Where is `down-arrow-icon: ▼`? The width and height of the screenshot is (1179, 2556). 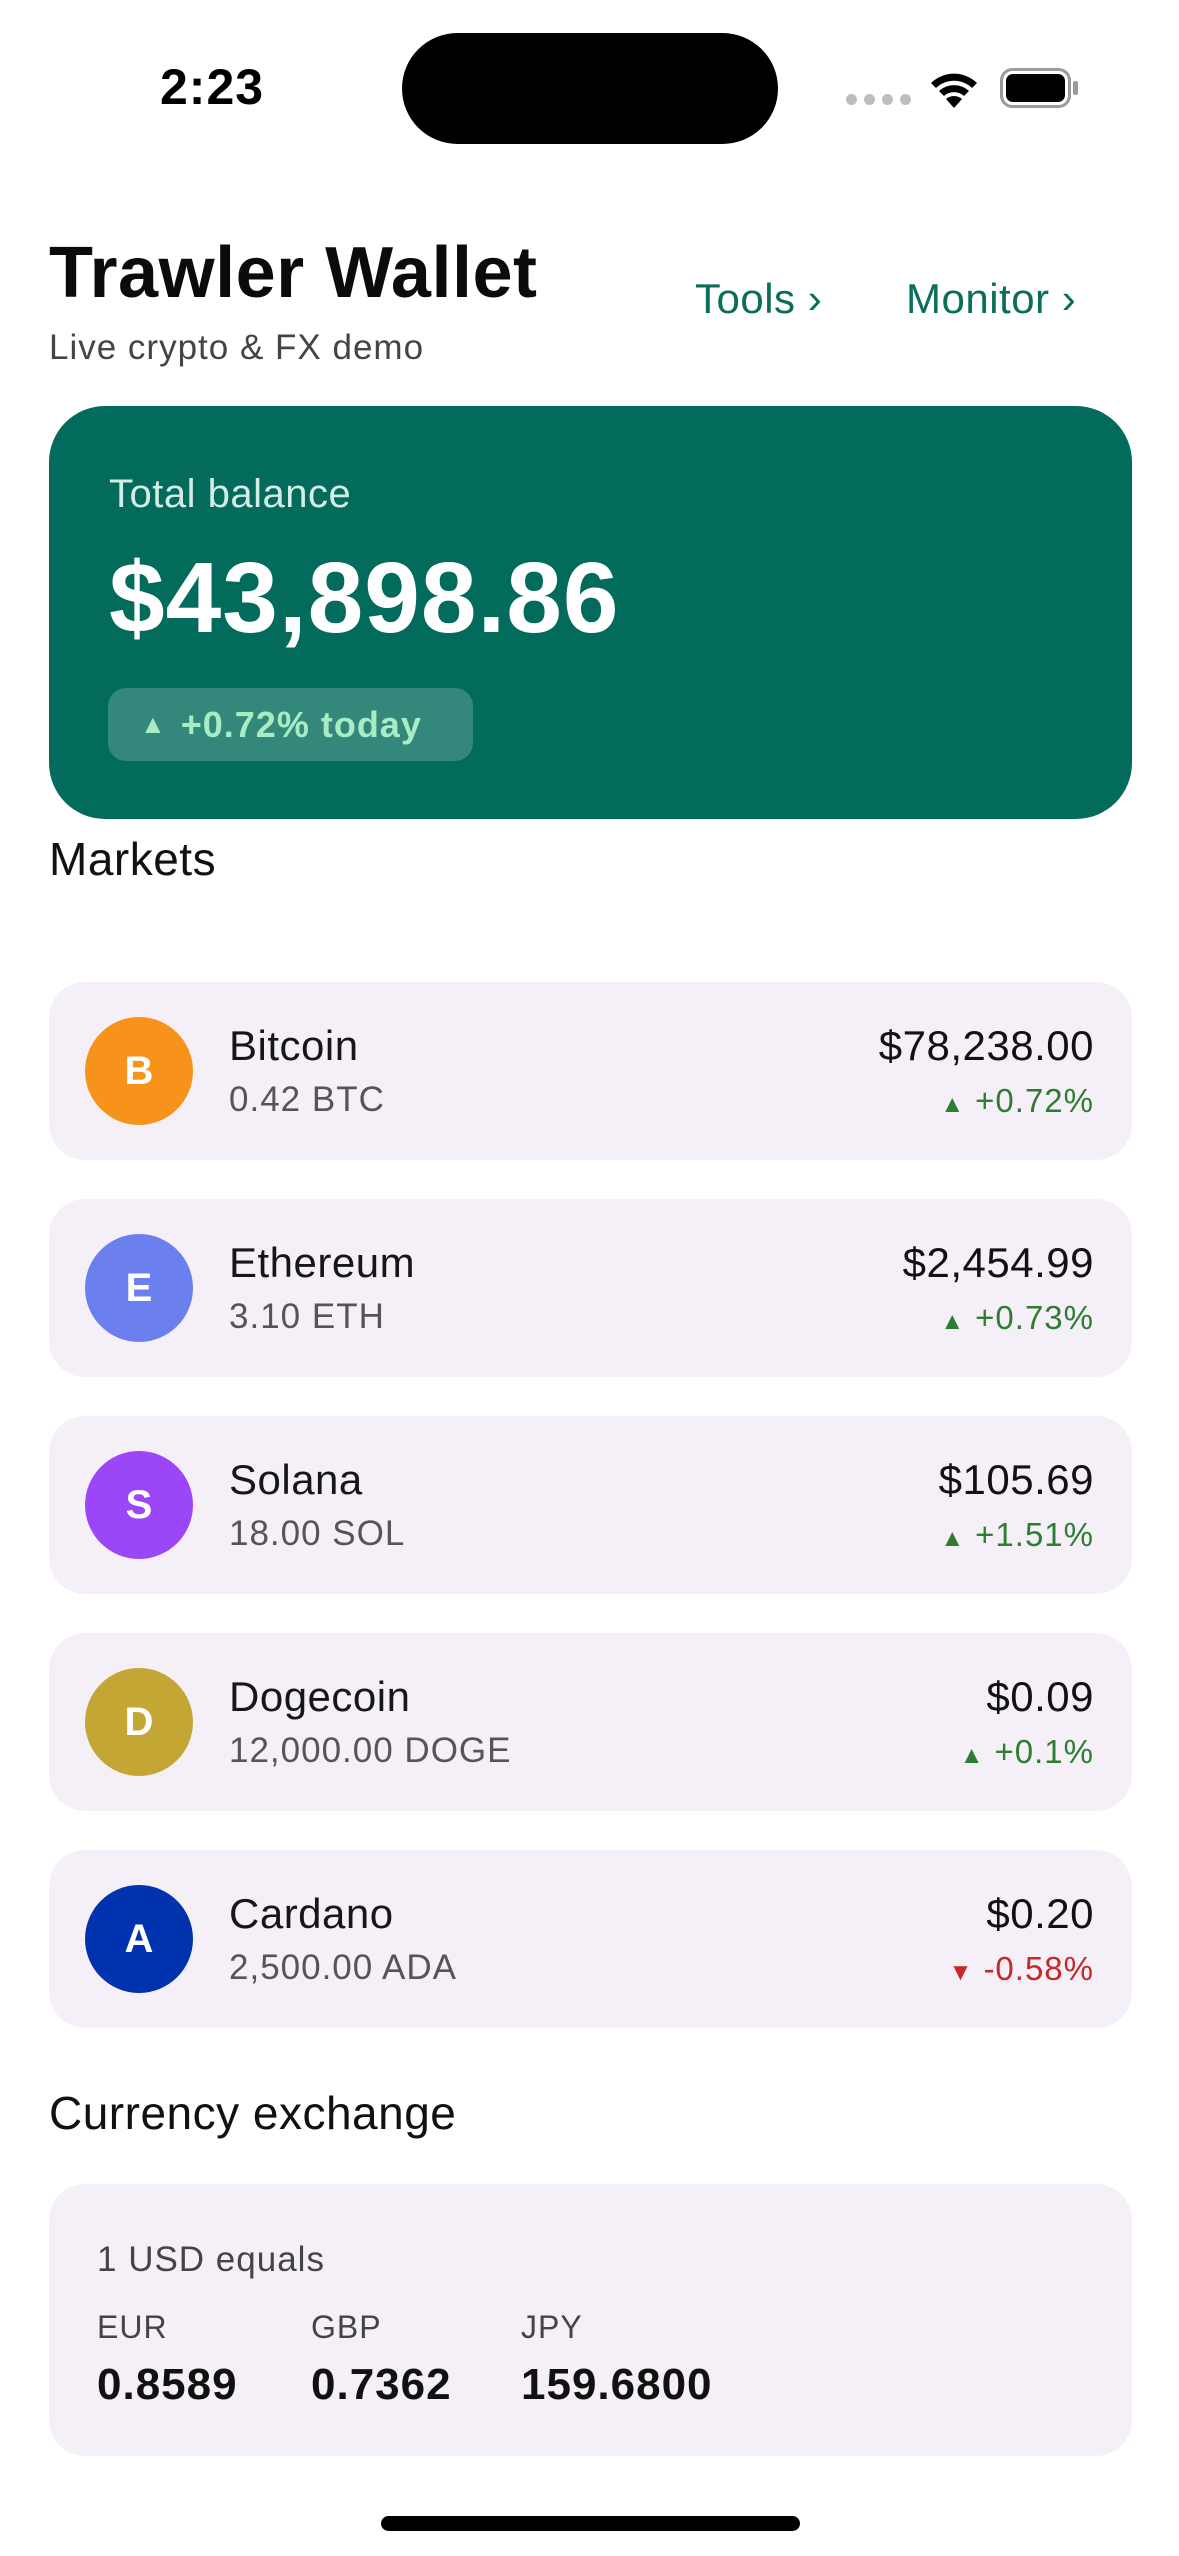 down-arrow-icon: ▼ is located at coordinates (961, 1972).